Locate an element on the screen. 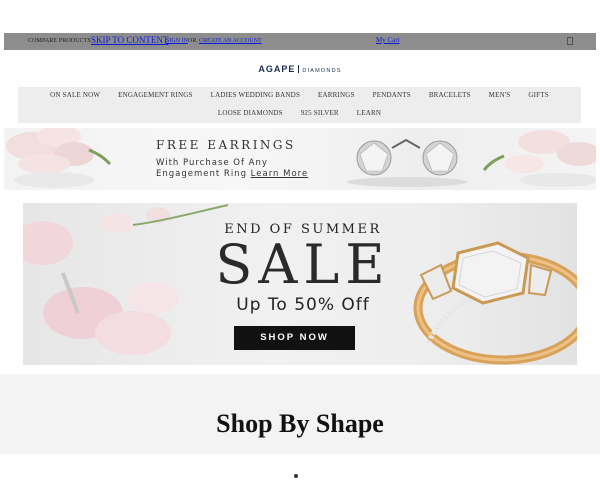  skip-to-content-link: SKIP TO CONTENT is located at coordinates (129, 40).